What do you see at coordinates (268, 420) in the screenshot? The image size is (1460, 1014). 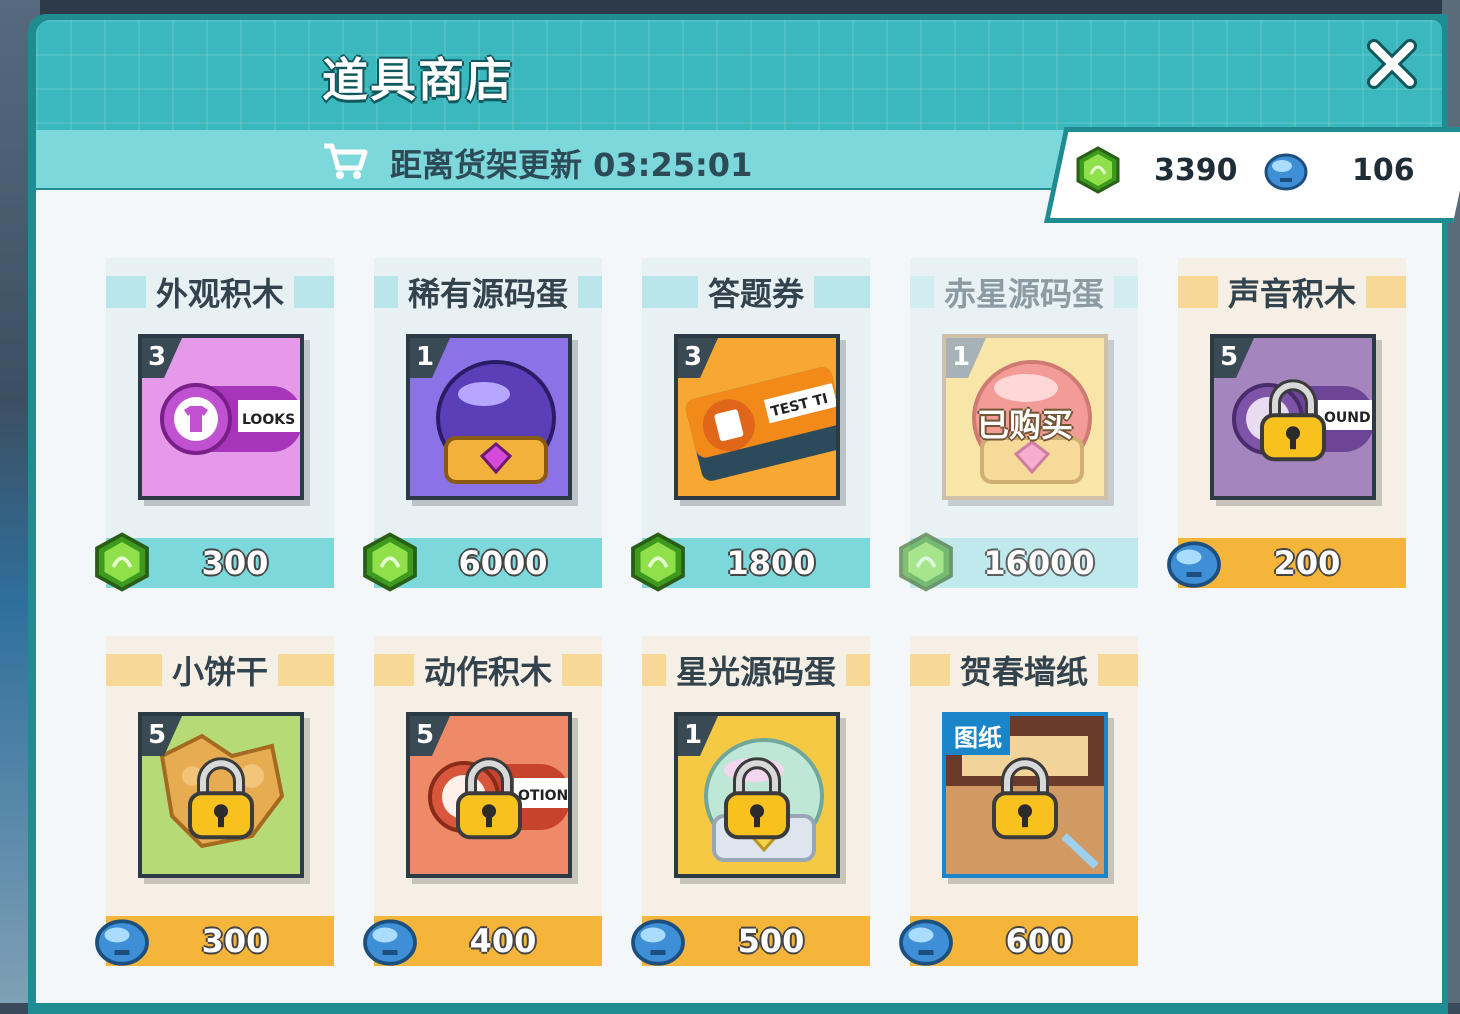 I see `looks-label: LOOKS` at bounding box center [268, 420].